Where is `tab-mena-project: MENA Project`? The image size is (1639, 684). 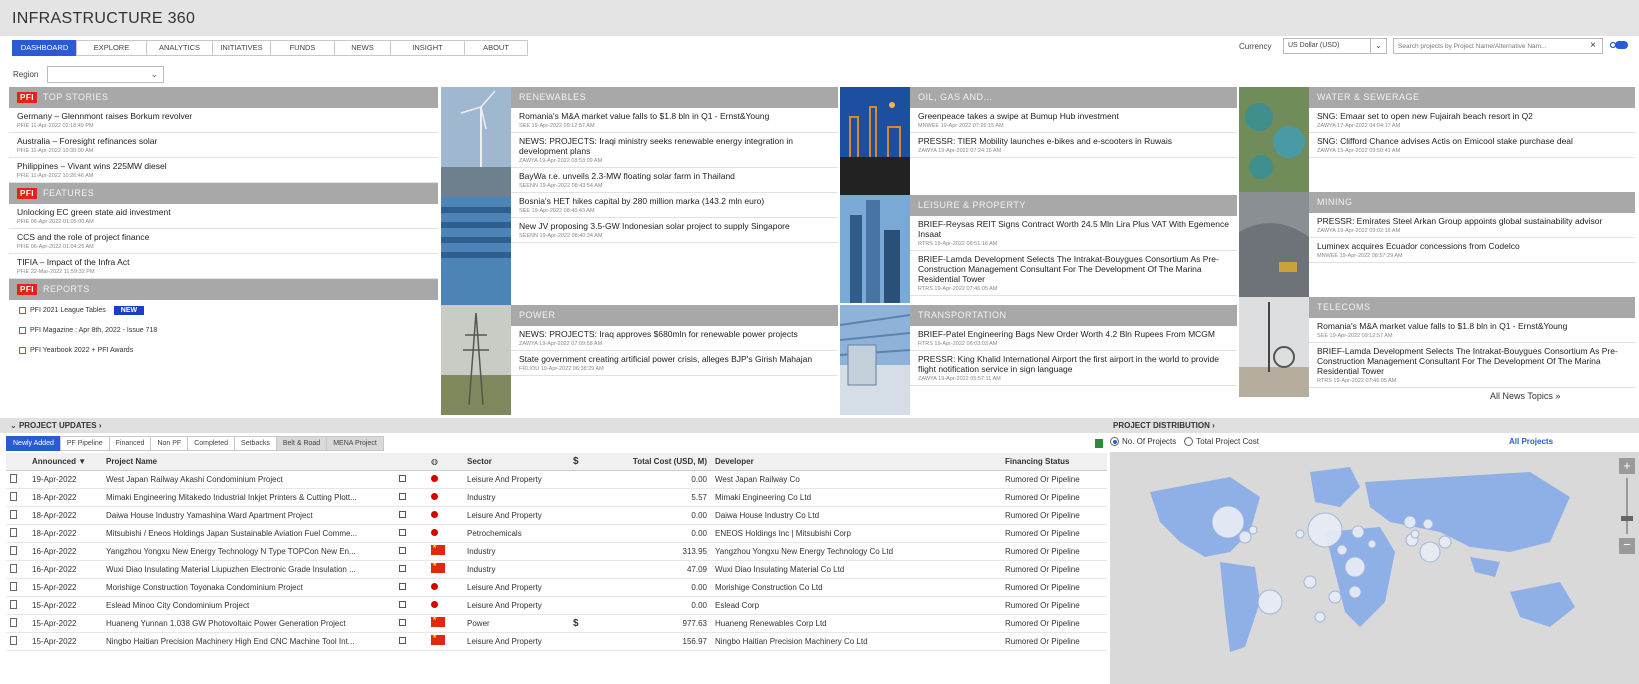 tab-mena-project: MENA Project is located at coordinates (355, 443).